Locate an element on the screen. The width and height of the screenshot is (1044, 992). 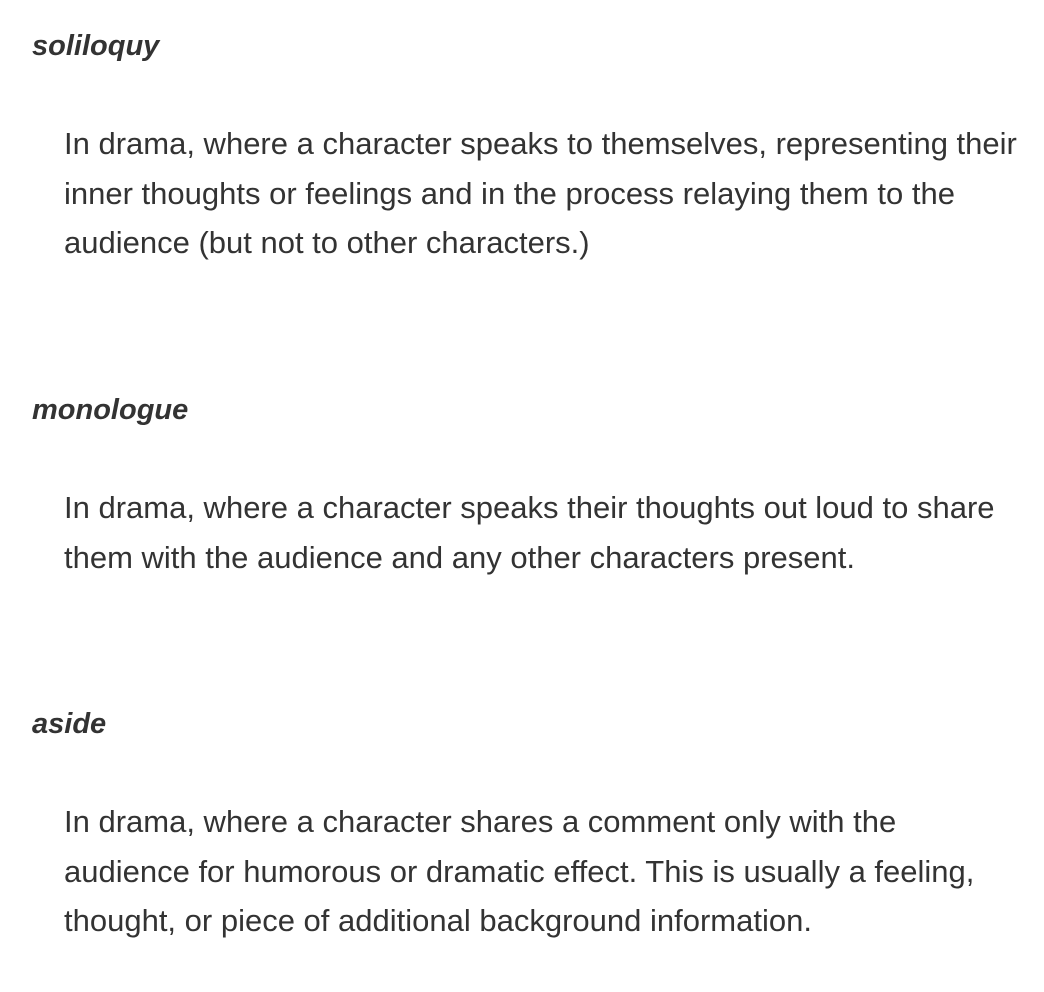
glossary-term: soliloquy is located at coordinates (96, 46).